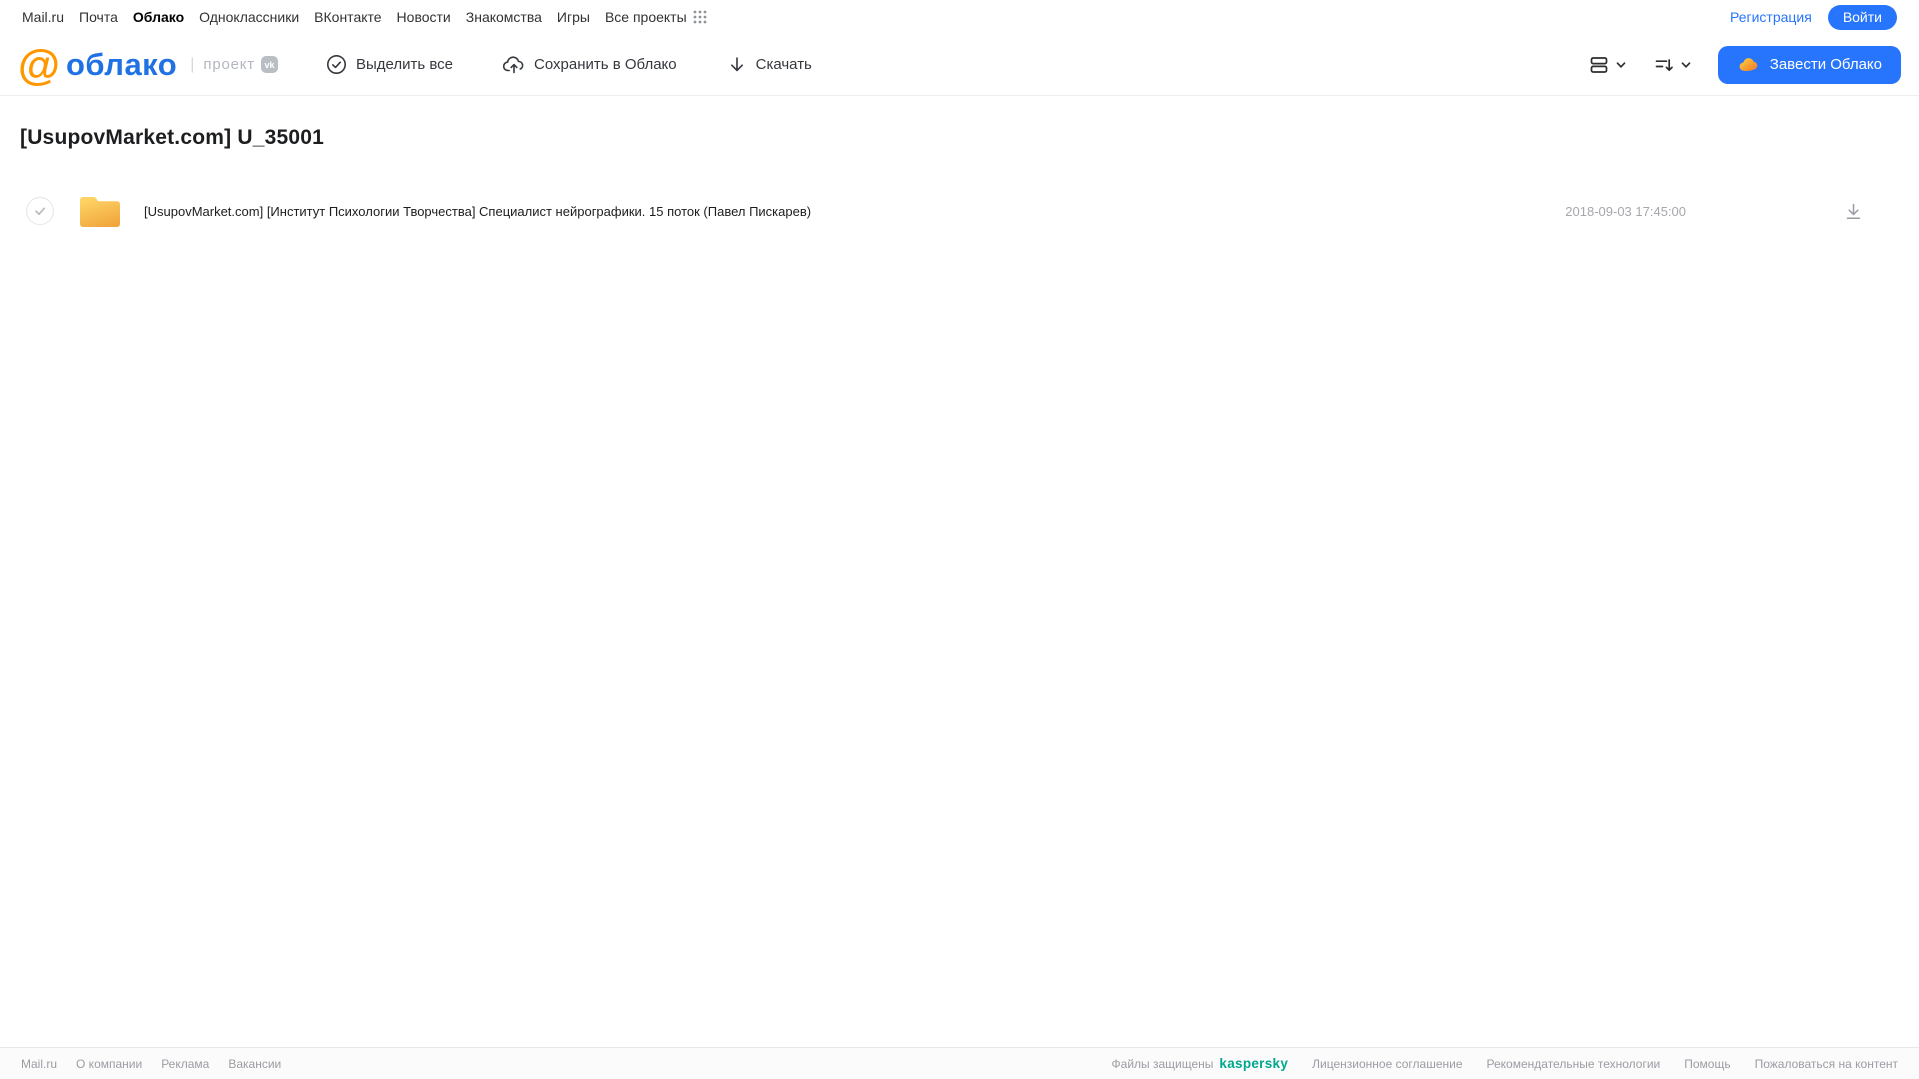 The height and width of the screenshot is (1079, 1919). Describe the element at coordinates (109, 1064) in the screenshot. I see `footer-link-about: О компании` at that location.